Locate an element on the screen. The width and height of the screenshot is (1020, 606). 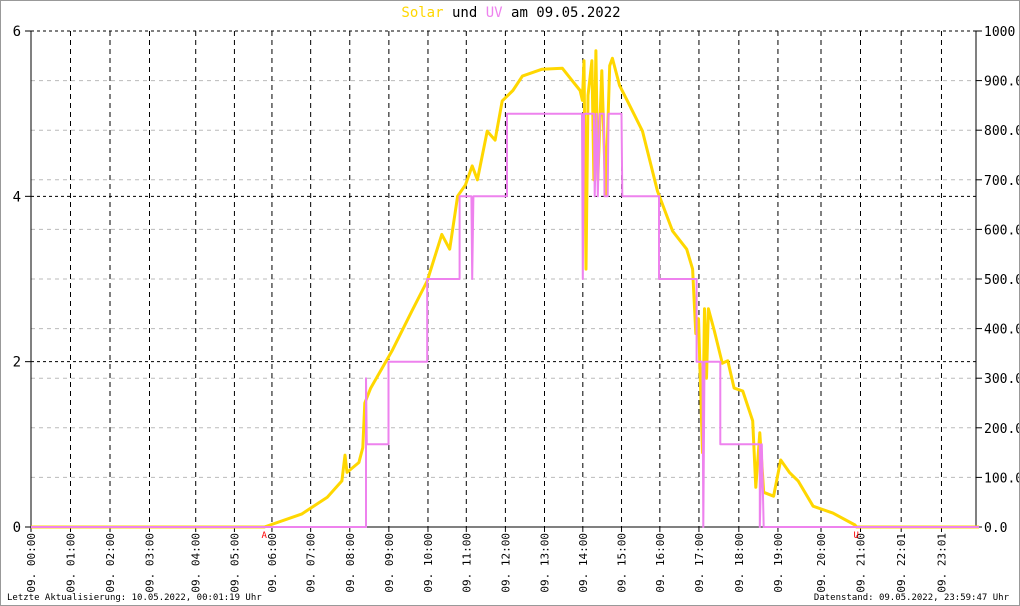
x-tick-label: 09. 17:00 is located at coordinates (699, 563).